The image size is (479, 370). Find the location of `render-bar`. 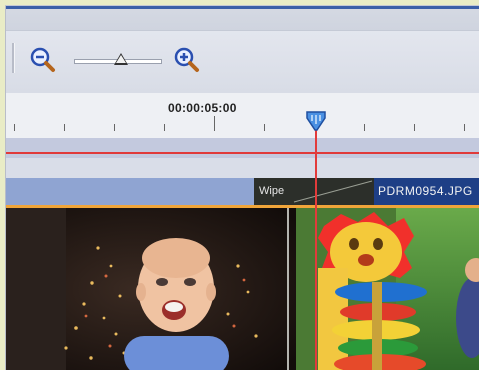

render-bar is located at coordinates (242, 153).